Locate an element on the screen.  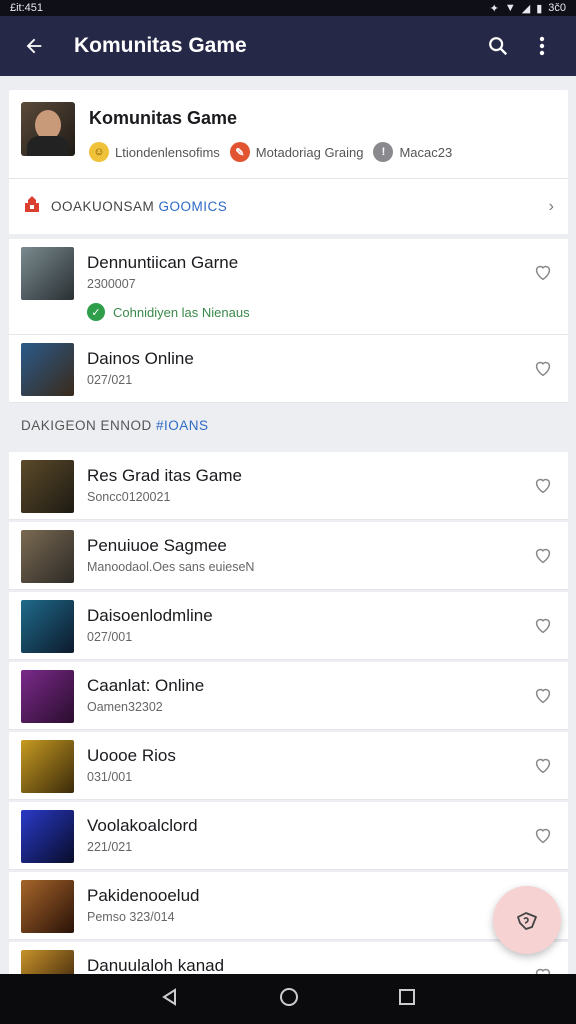
section-banner-text: OOAKUONSAM GOOMICS is located at coordinates (300, 206).